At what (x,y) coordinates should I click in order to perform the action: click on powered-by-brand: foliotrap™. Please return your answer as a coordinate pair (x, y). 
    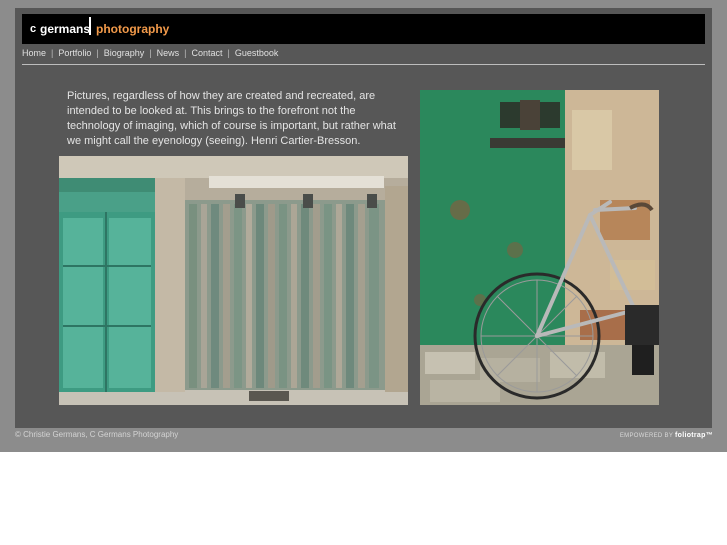
    Looking at the image, I should click on (694, 435).